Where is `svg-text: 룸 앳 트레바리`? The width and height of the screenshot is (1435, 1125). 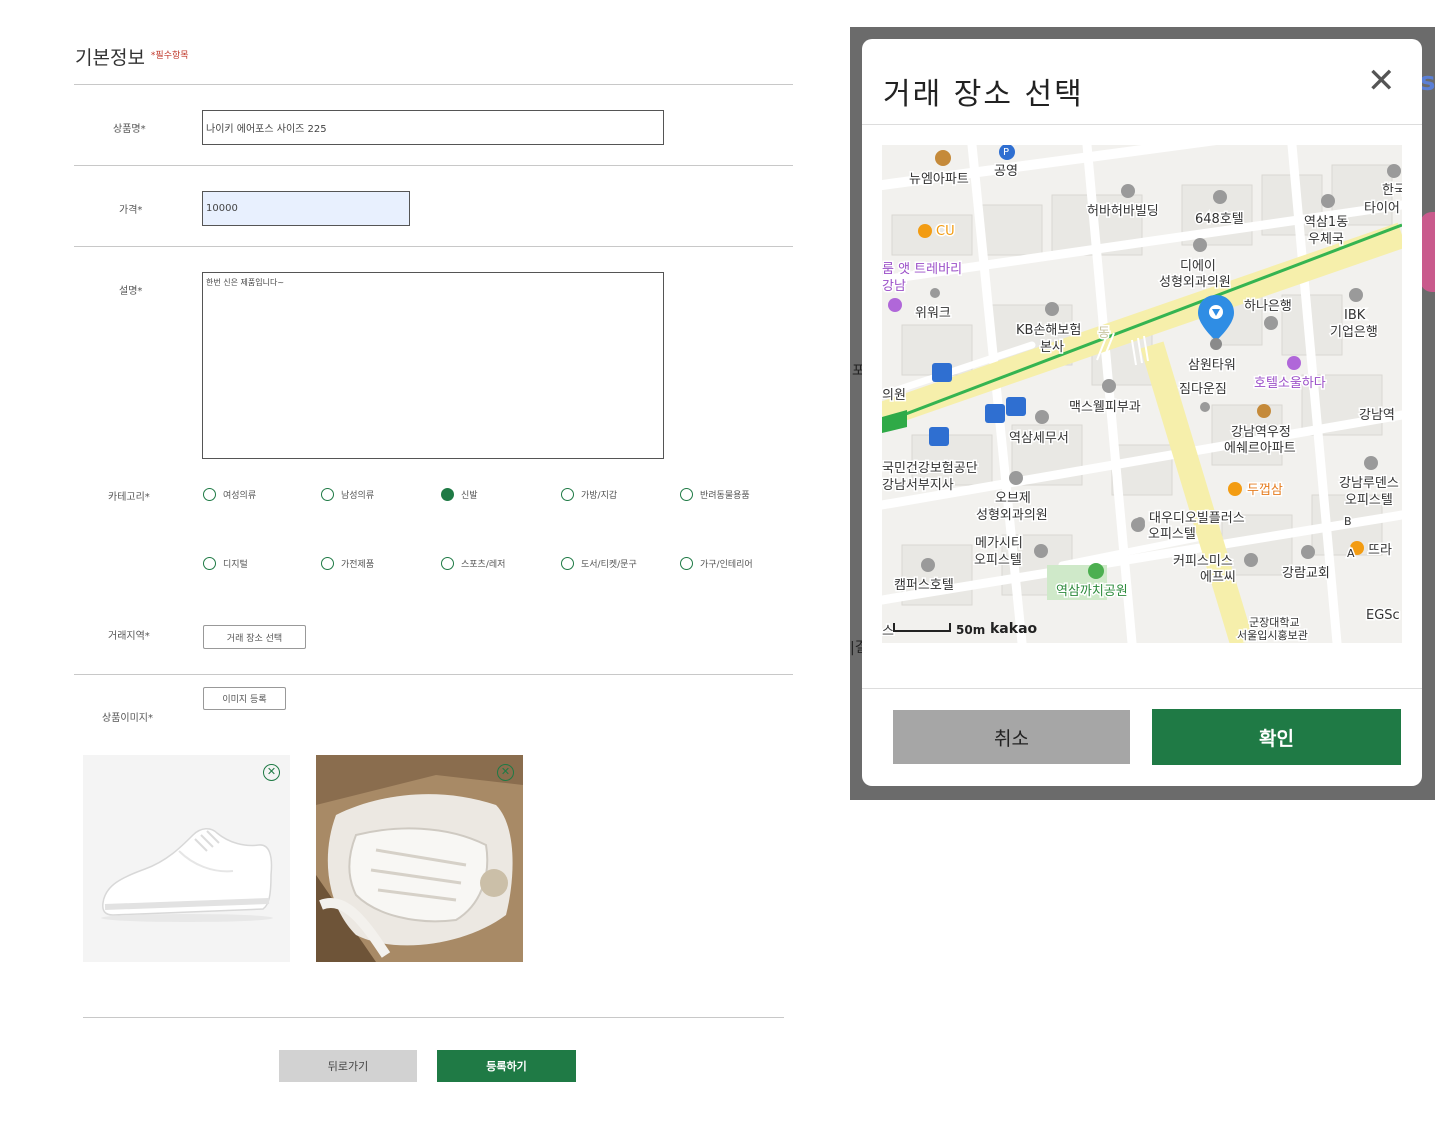 svg-text: 룸 앳 트레바리 is located at coordinates (922, 269).